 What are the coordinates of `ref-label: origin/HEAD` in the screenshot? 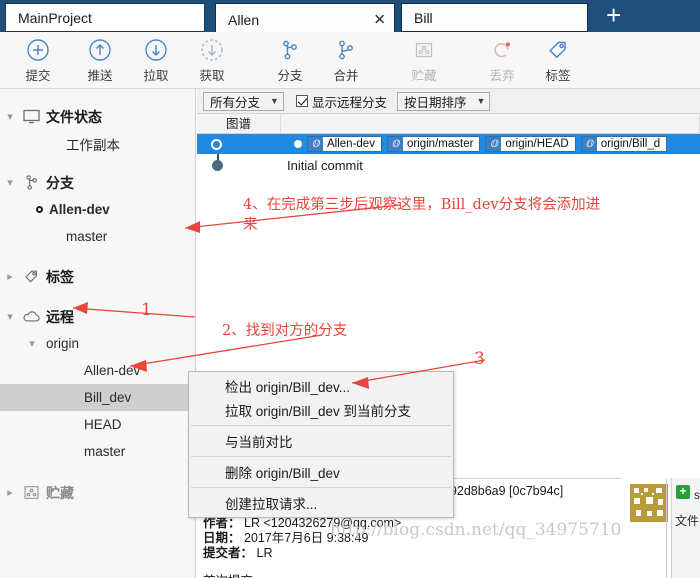 It's located at (537, 144).